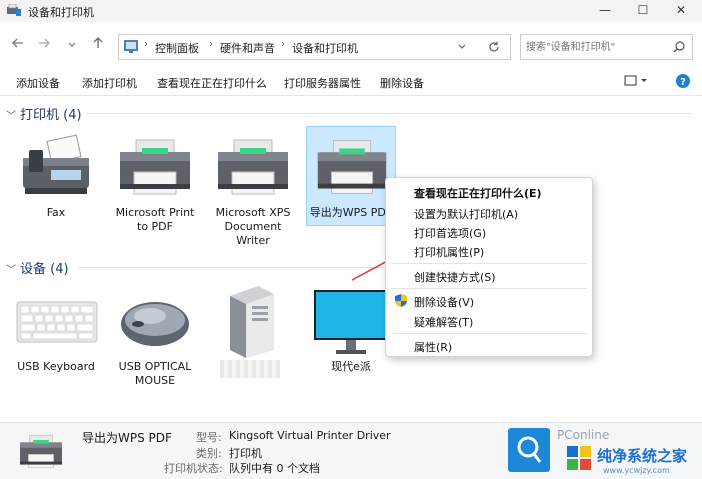  What do you see at coordinates (209, 453) in the screenshot?
I see `details-category-key: 类别:` at bounding box center [209, 453].